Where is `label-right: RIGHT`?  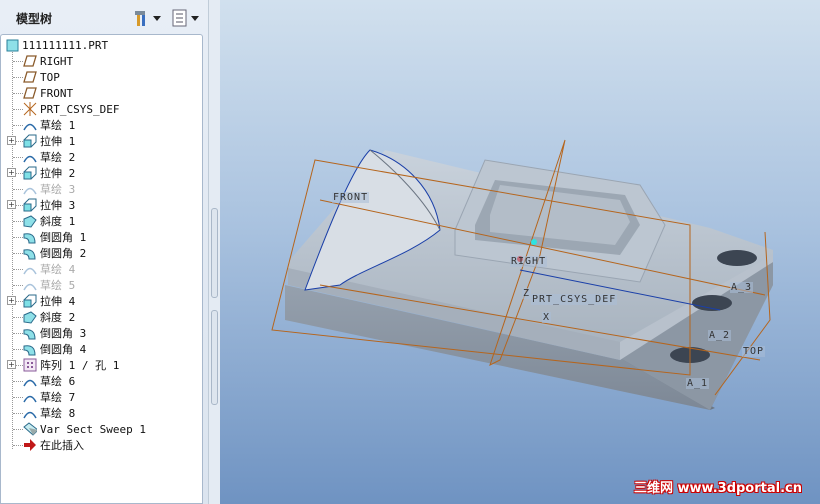
label-right: RIGHT is located at coordinates (529, 261).